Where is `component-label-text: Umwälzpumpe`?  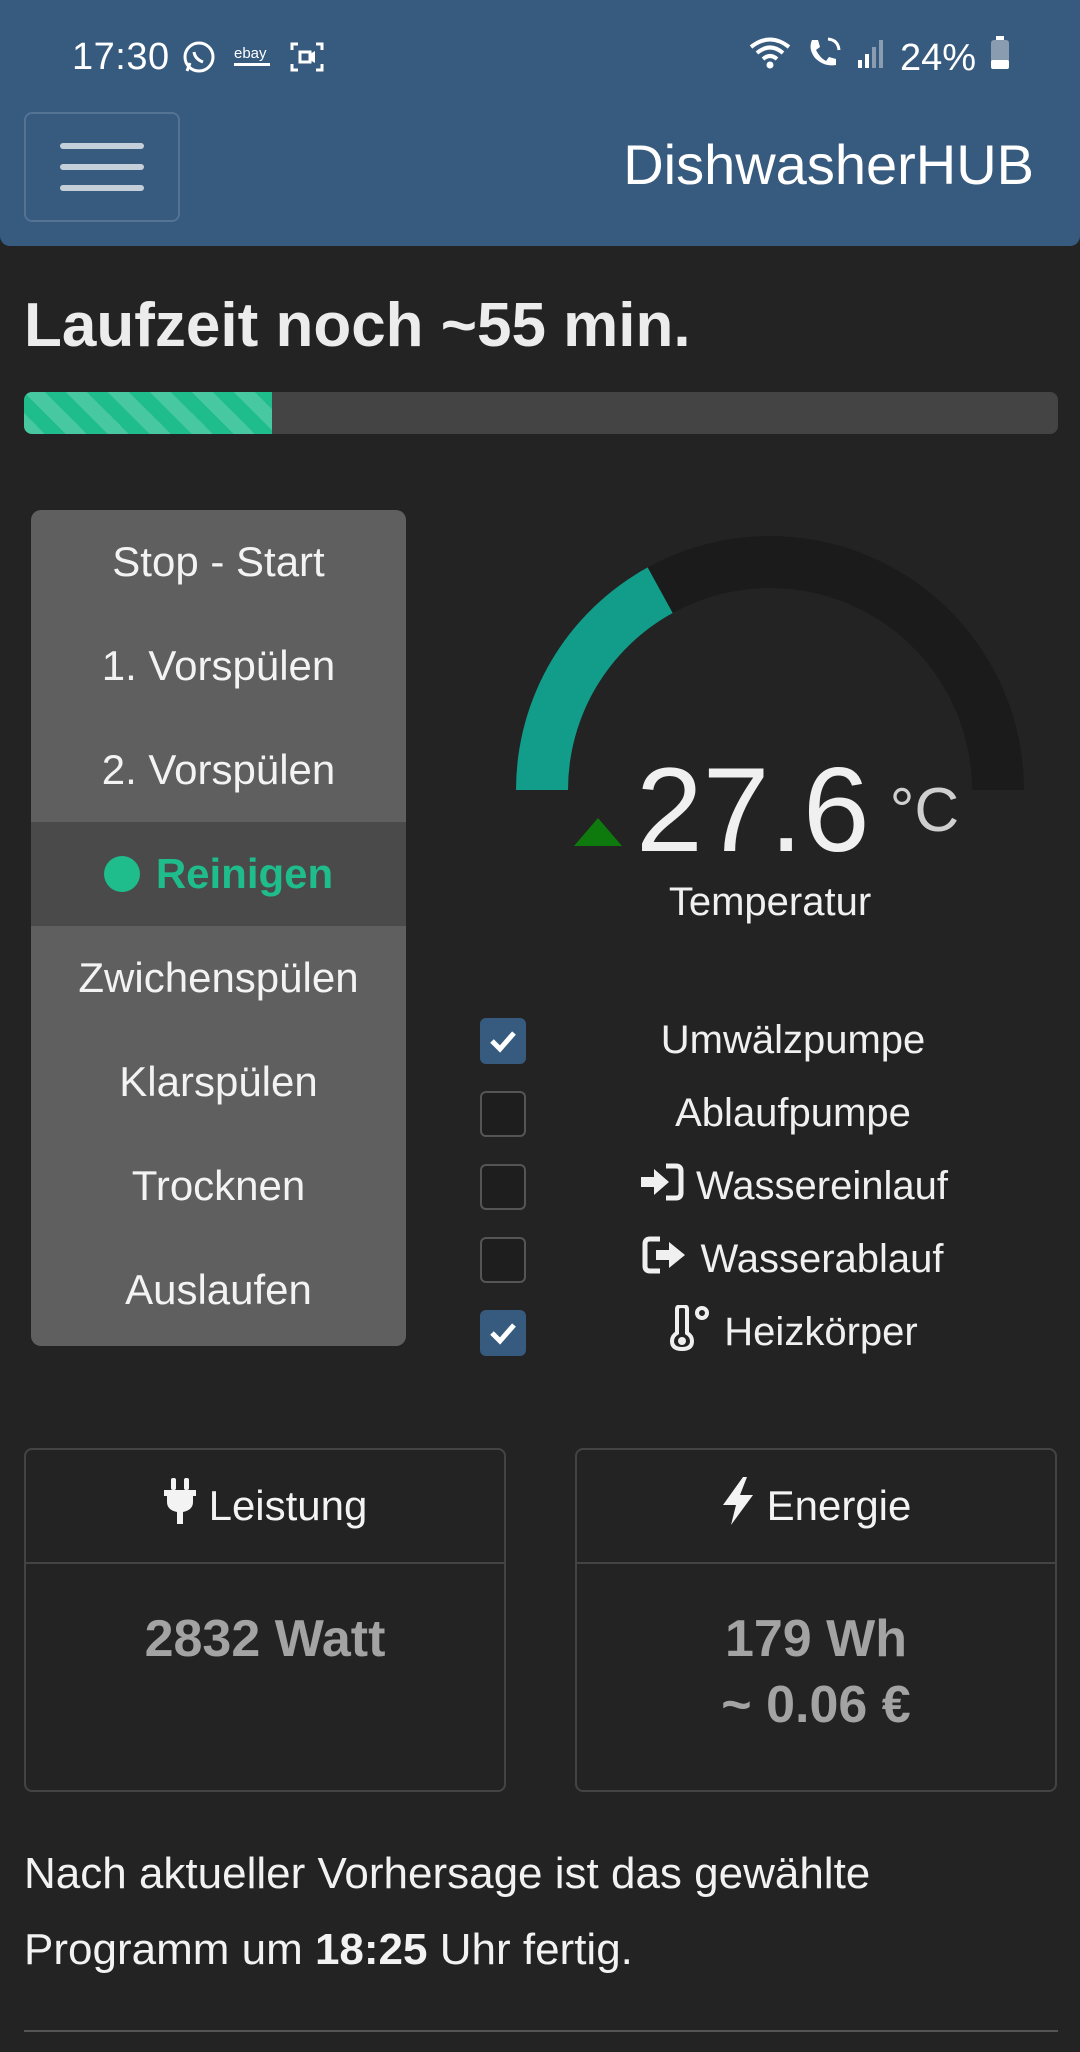 component-label-text: Umwälzpumpe is located at coordinates (793, 1040).